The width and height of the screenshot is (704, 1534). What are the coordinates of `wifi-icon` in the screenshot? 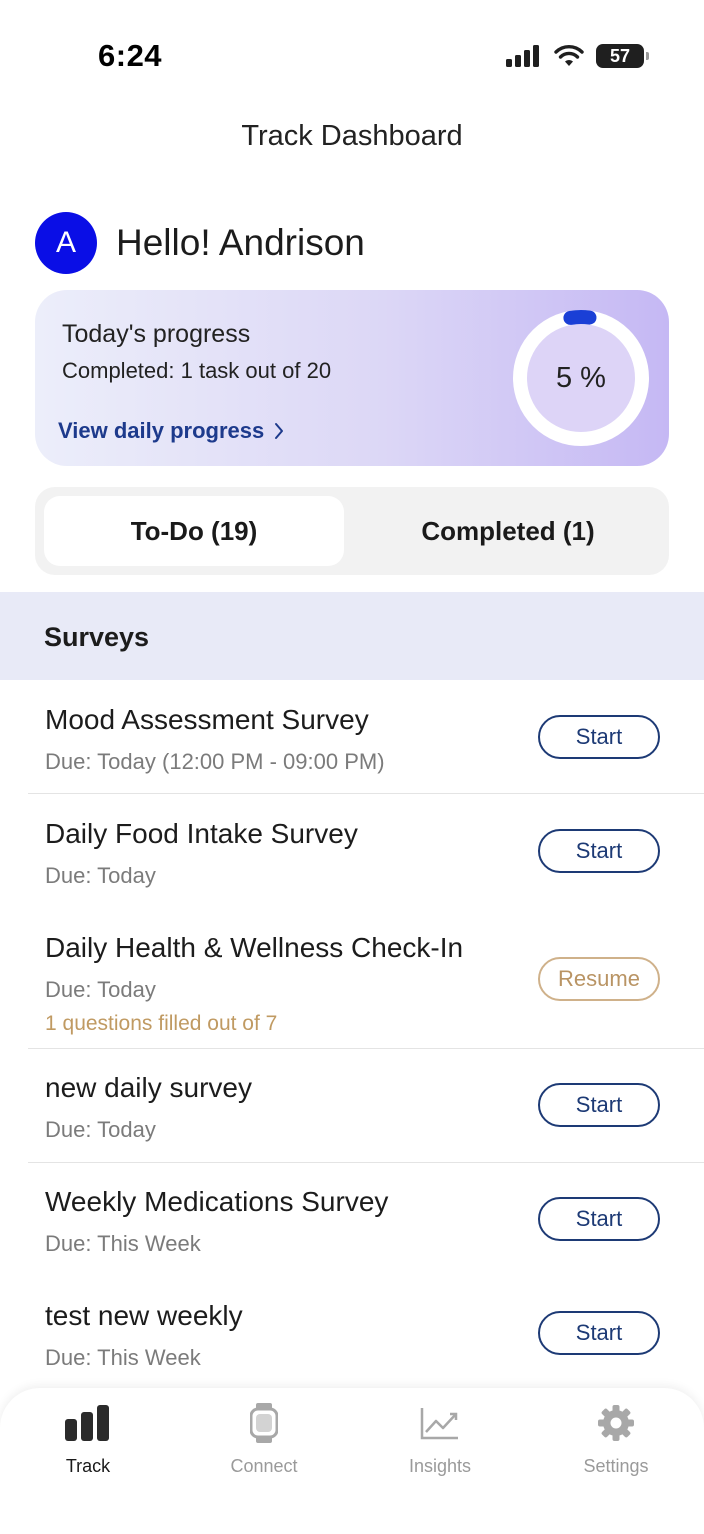 It's located at (569, 55).